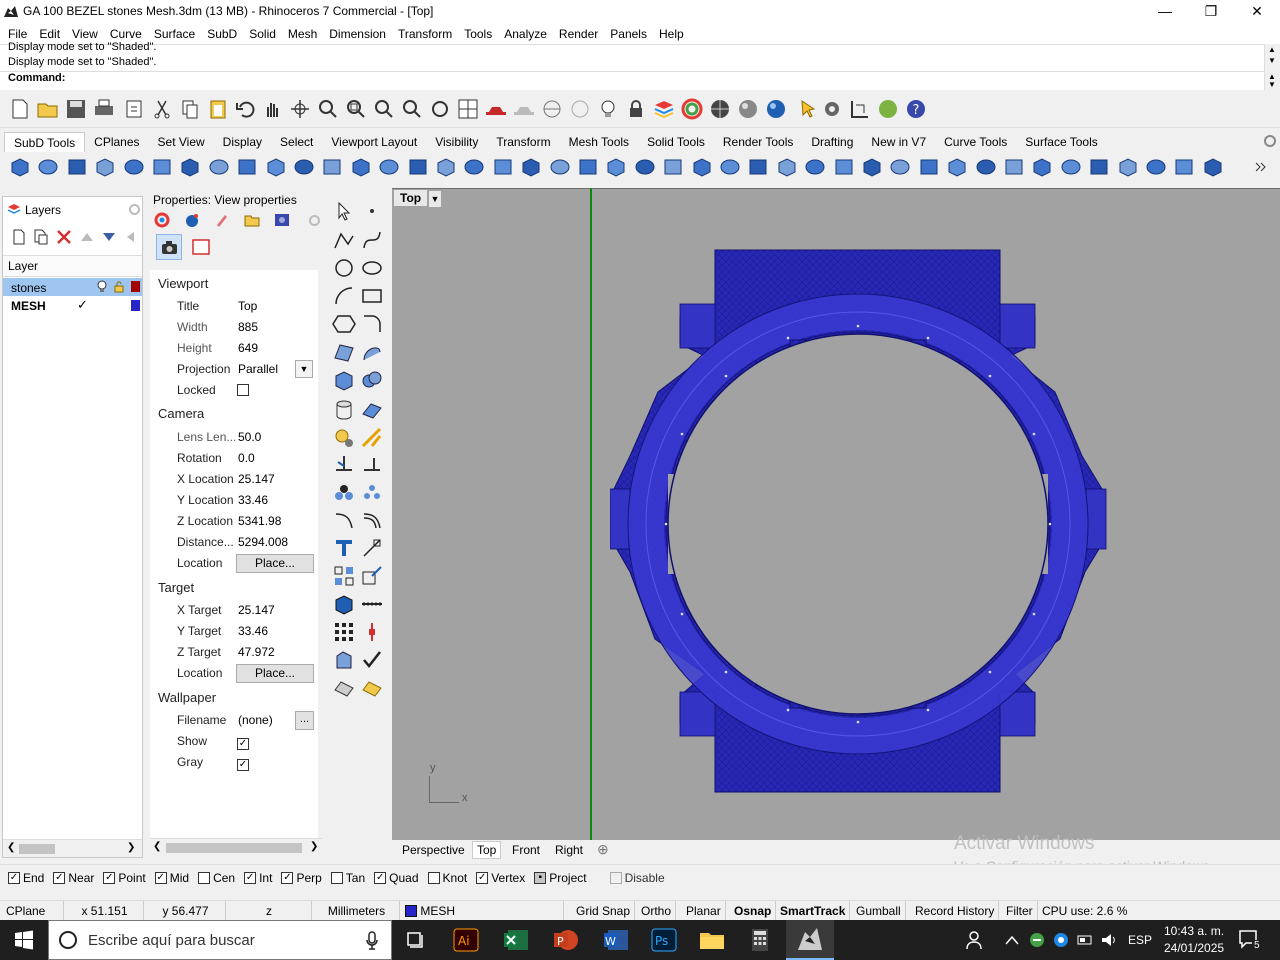 The width and height of the screenshot is (1280, 960). Describe the element at coordinates (524, 109) in the screenshot. I see `render-preview-icon` at that location.